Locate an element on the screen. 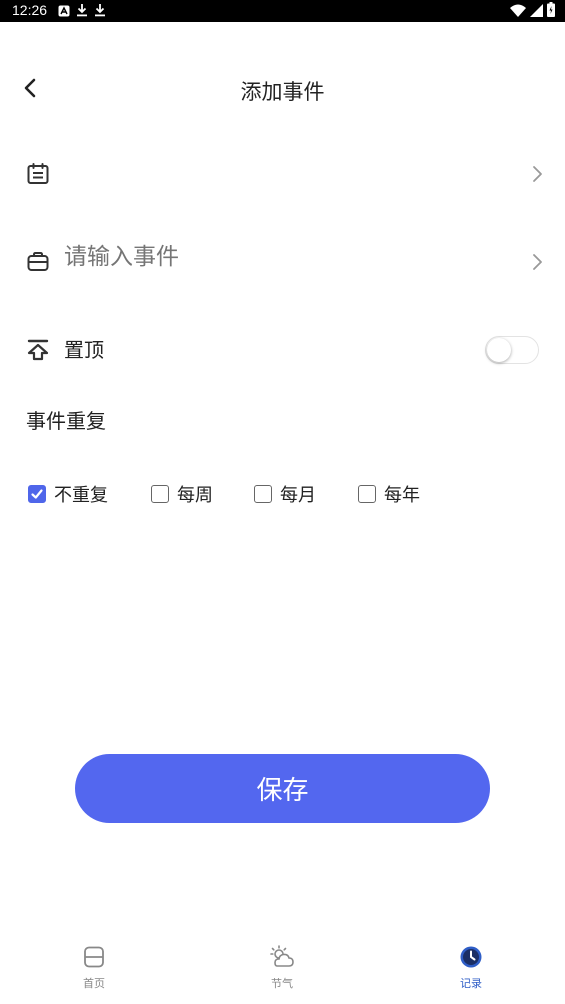 The width and height of the screenshot is (565, 1004). repeat-option-none: 不重复 is located at coordinates (68, 494).